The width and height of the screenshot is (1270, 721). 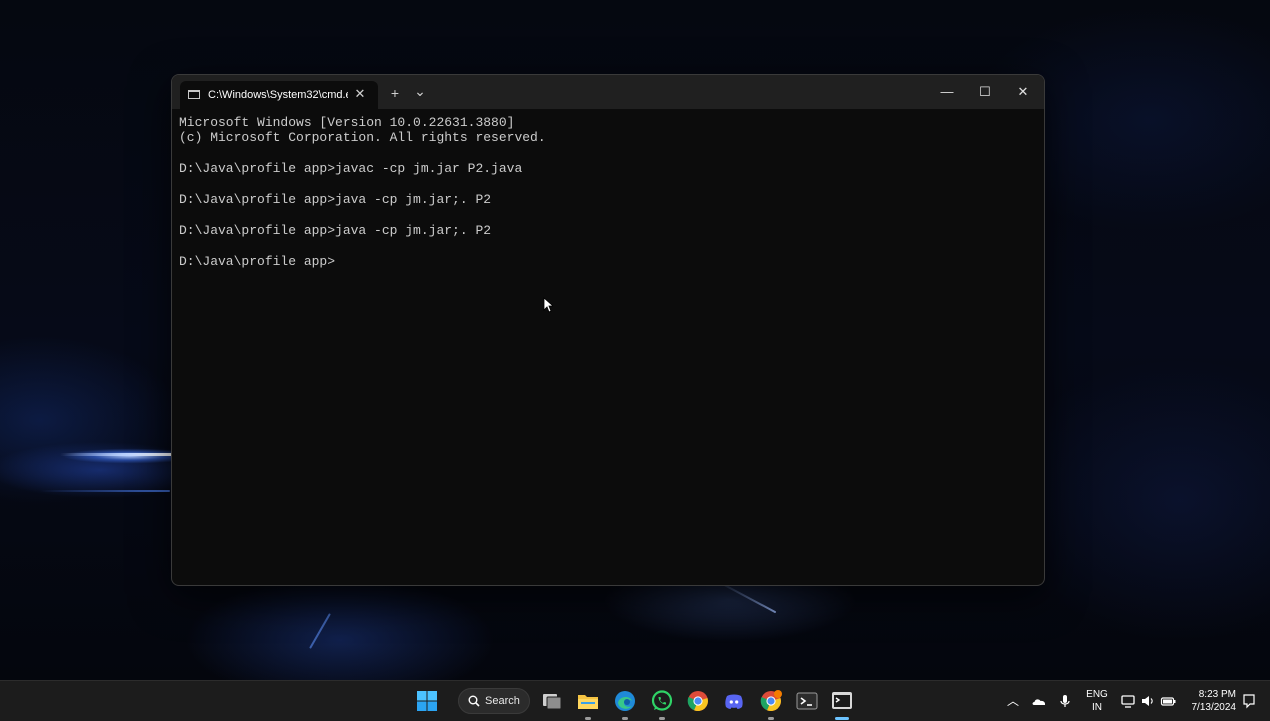 I want to click on new-tab-button: +, so click(x=395, y=93).